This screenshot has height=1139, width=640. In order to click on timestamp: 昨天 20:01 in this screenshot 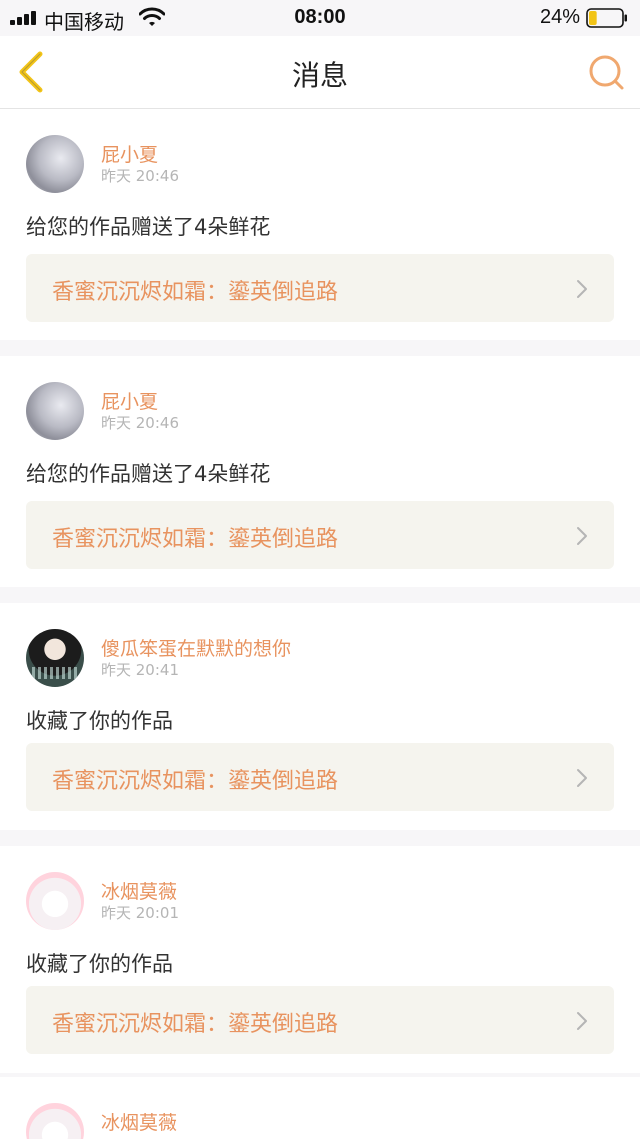, I will do `click(140, 913)`.